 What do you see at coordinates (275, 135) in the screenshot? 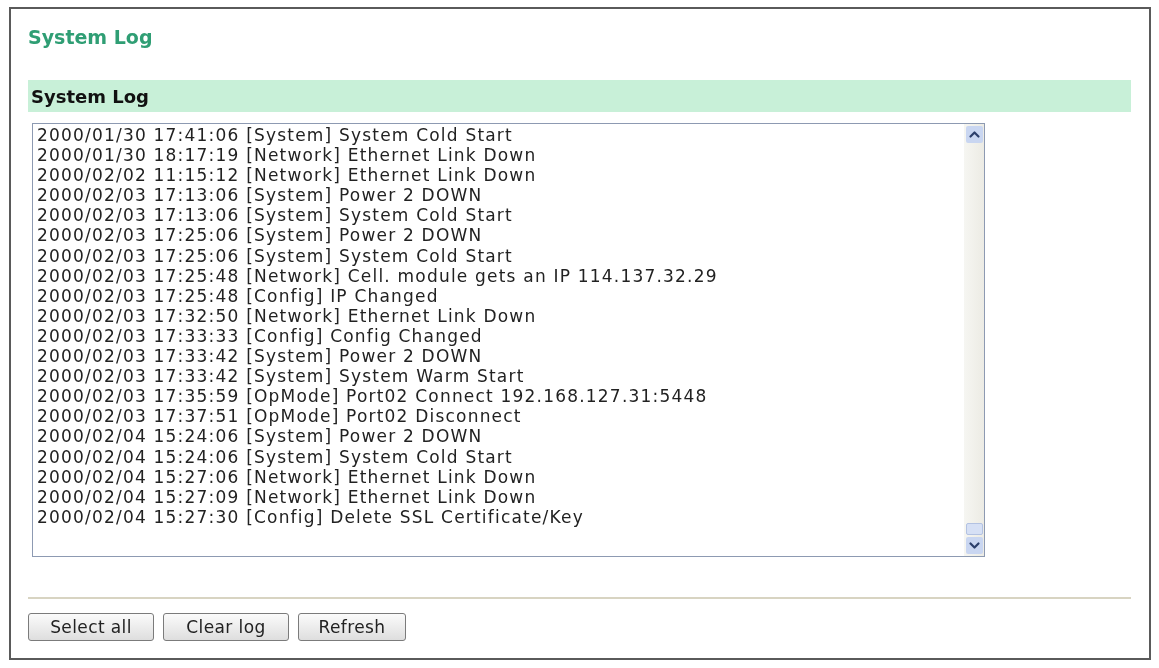
I see `log-line: 2000/01/30 17:41:06 [System] System Cold Start` at bounding box center [275, 135].